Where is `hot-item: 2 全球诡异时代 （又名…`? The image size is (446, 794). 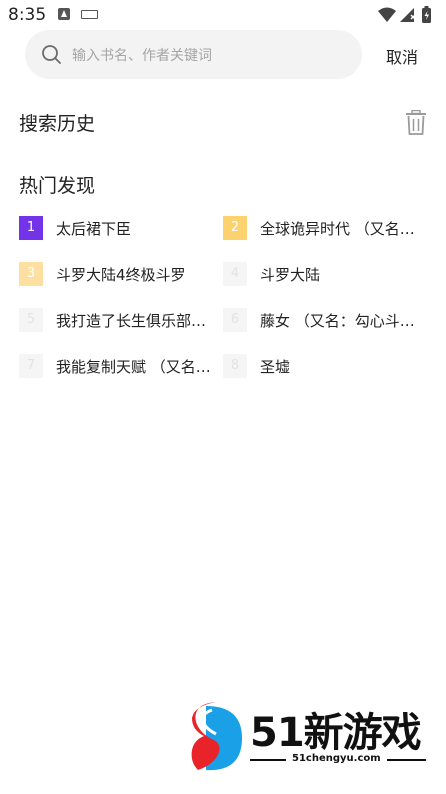
hot-item: 2 全球诡异时代 （又名… is located at coordinates (323, 229).